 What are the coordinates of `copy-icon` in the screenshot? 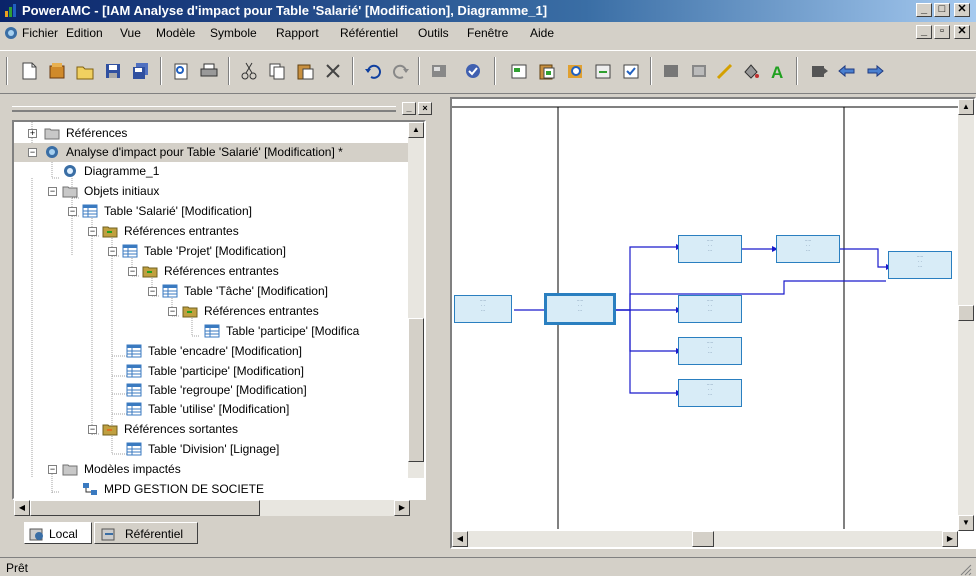 It's located at (277, 71).